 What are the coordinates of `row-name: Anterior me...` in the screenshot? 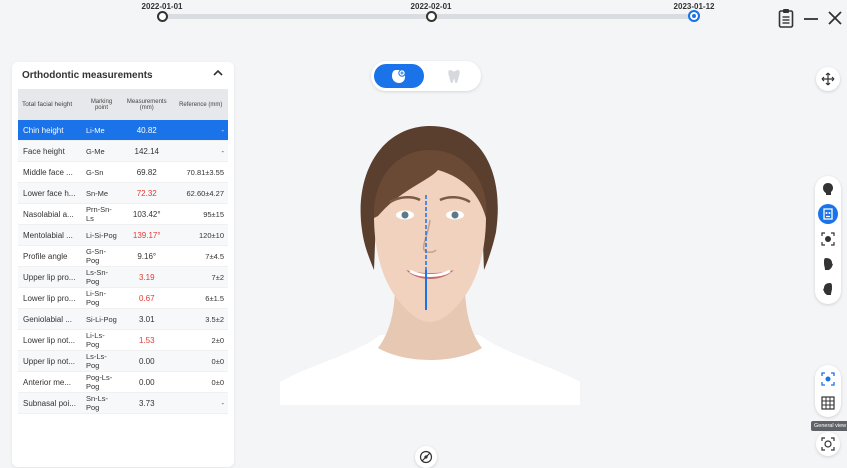 It's located at (50, 382).